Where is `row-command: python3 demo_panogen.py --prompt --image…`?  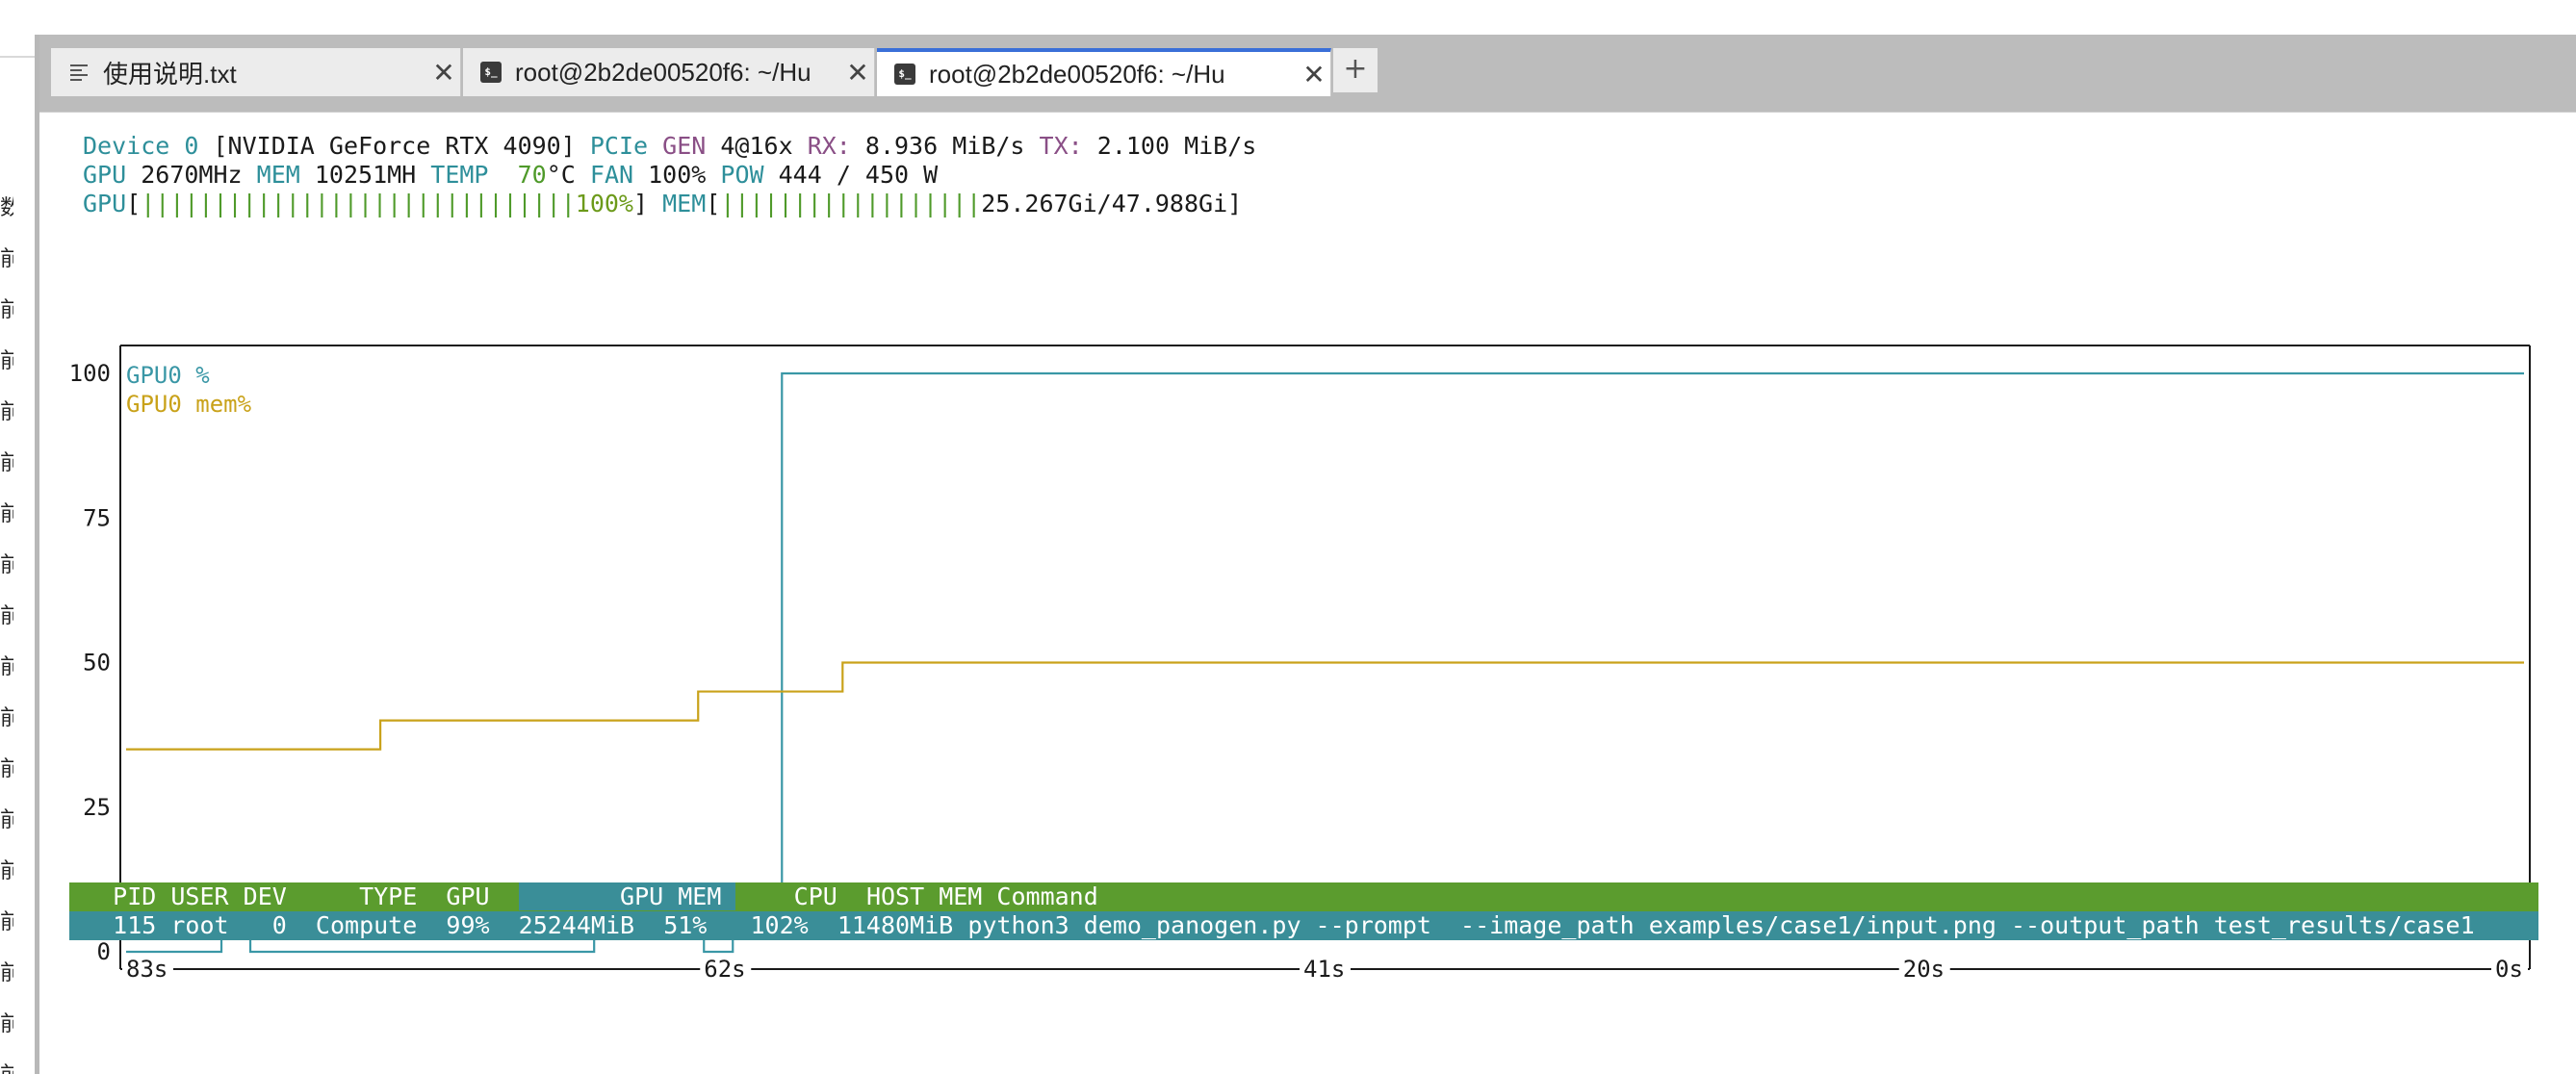 row-command: python3 demo_panogen.py --prompt --image… is located at coordinates (1721, 925).